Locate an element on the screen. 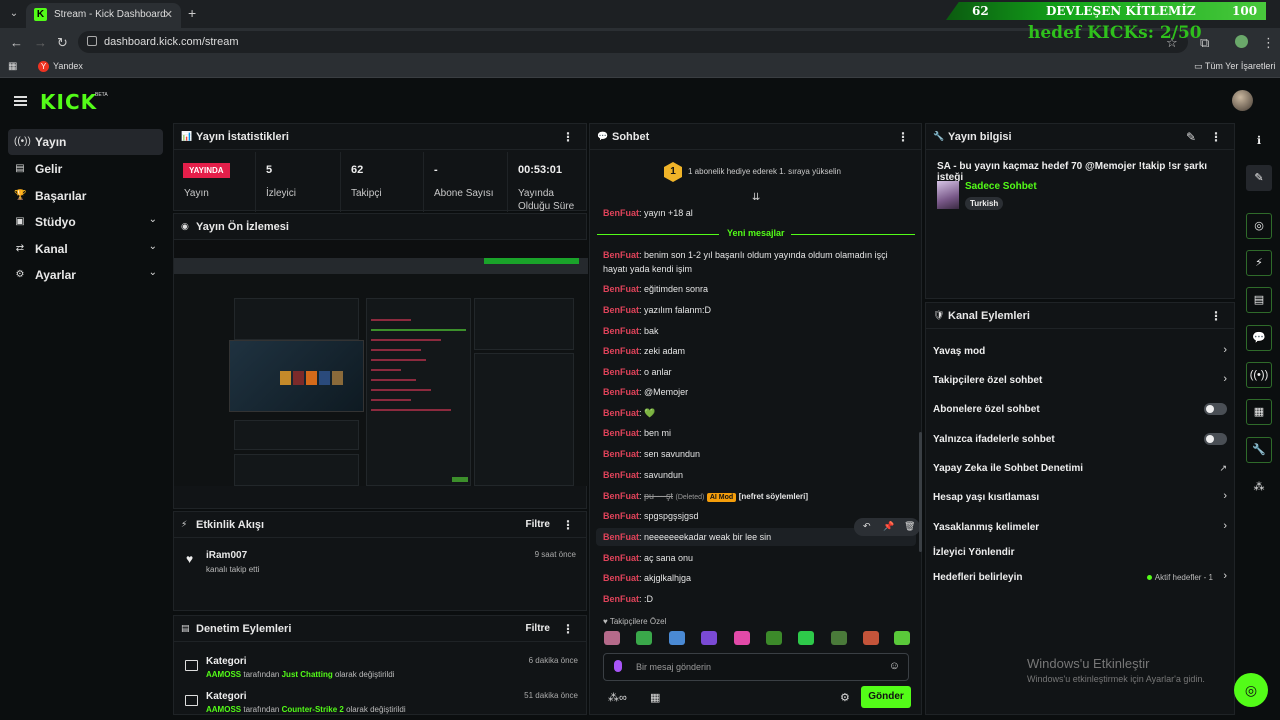  lightning-icon: ⚡ is located at coordinates (1259, 263).